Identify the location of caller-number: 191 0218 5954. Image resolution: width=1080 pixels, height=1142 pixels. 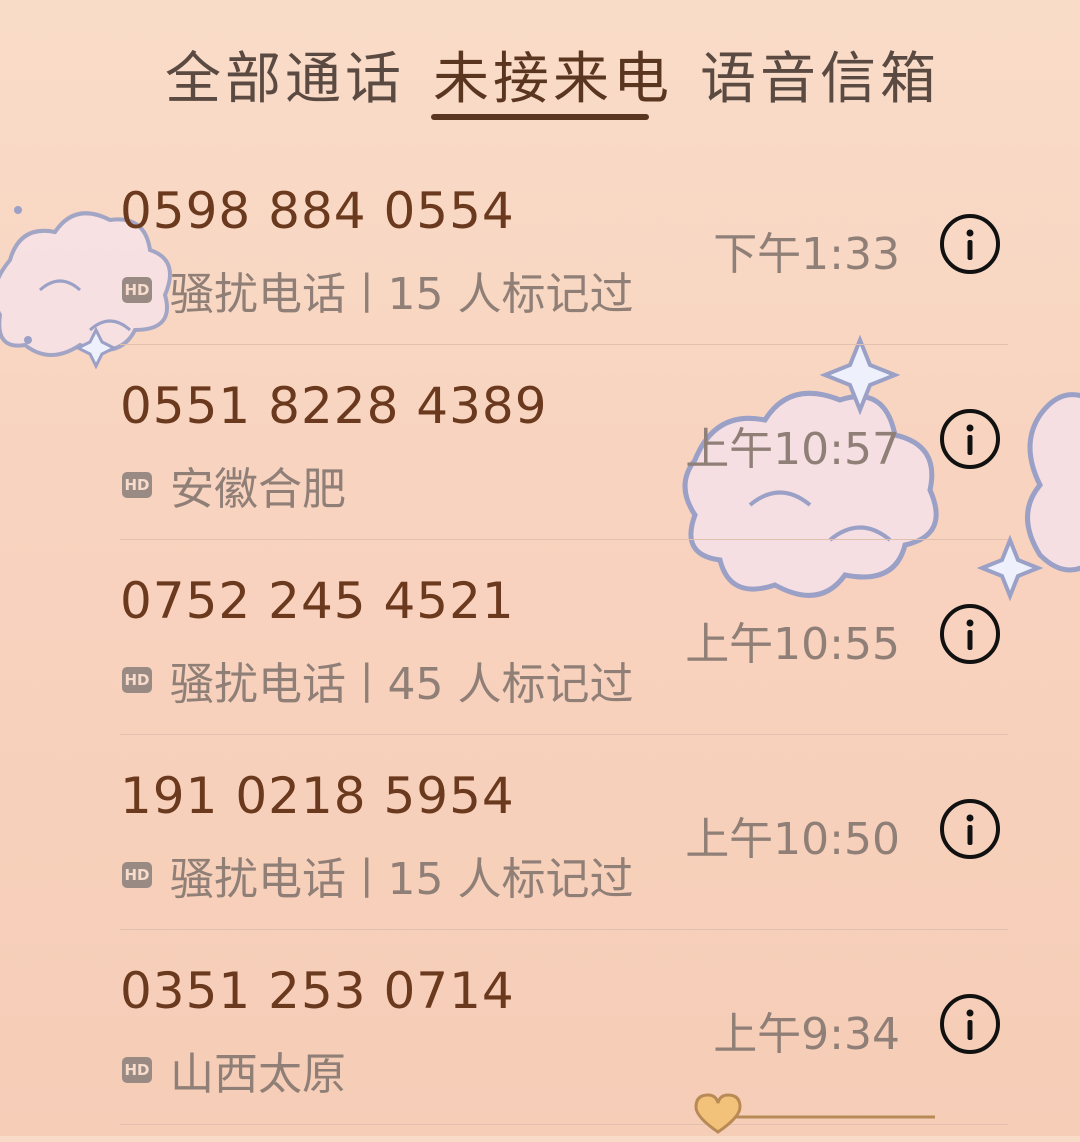
(317, 796).